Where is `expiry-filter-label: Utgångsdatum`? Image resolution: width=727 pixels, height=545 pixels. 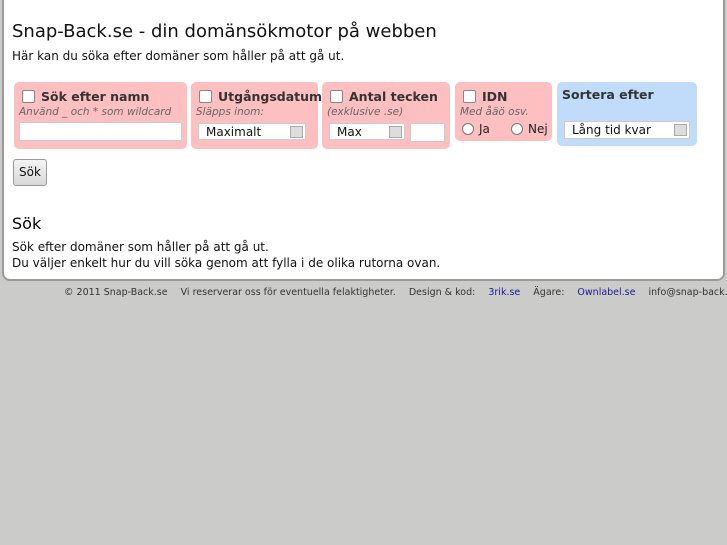
expiry-filter-label: Utgångsdatum is located at coordinates (270, 96).